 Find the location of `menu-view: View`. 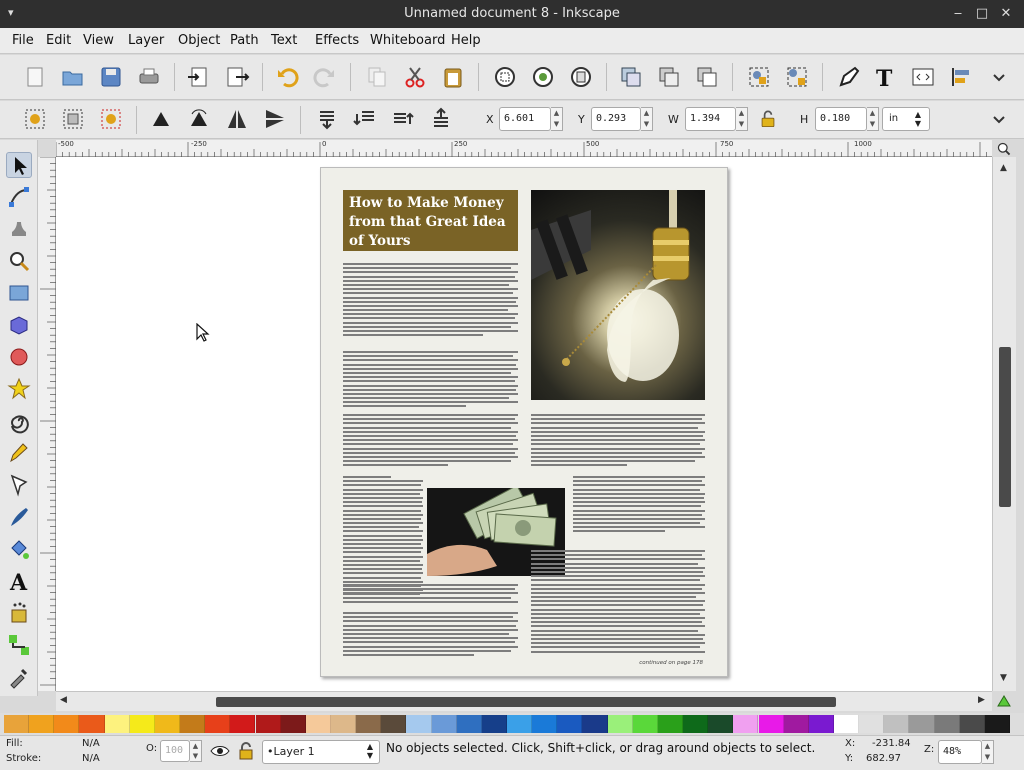

menu-view: View is located at coordinates (98, 40).